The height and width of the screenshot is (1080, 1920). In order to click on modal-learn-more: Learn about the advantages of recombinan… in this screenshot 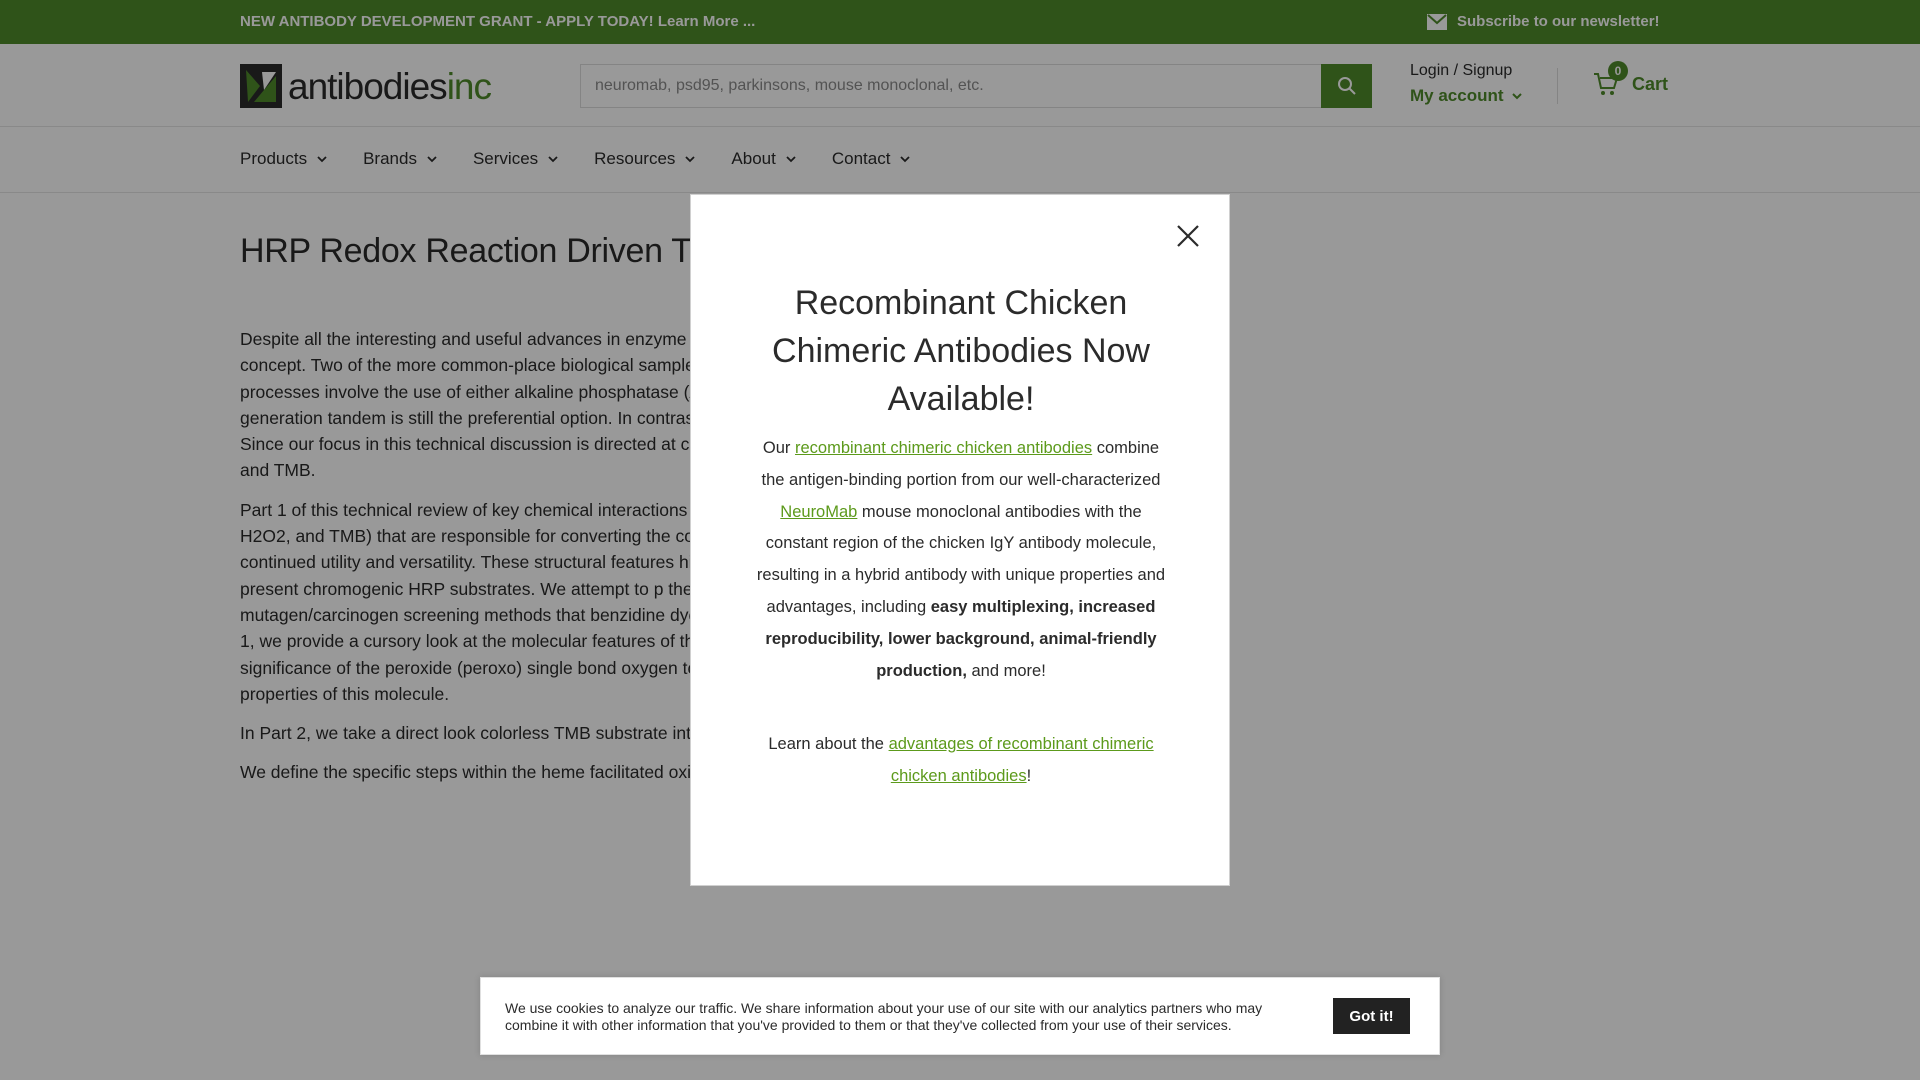, I will do `click(961, 761)`.